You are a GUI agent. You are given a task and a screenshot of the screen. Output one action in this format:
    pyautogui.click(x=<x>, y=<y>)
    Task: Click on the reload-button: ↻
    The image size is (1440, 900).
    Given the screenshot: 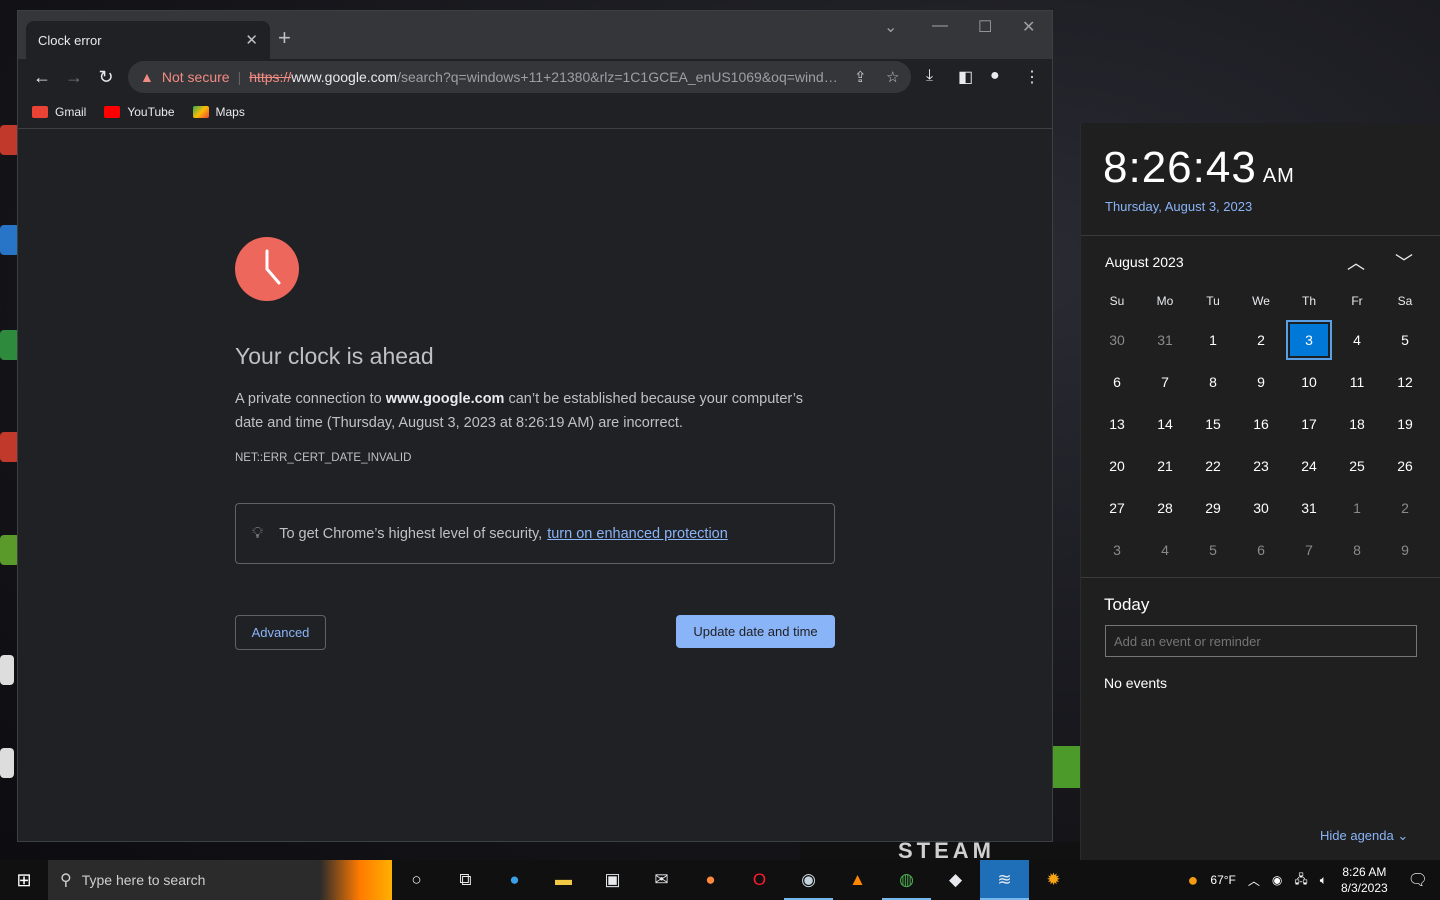 What is the action you would take?
    pyautogui.click(x=106, y=77)
    